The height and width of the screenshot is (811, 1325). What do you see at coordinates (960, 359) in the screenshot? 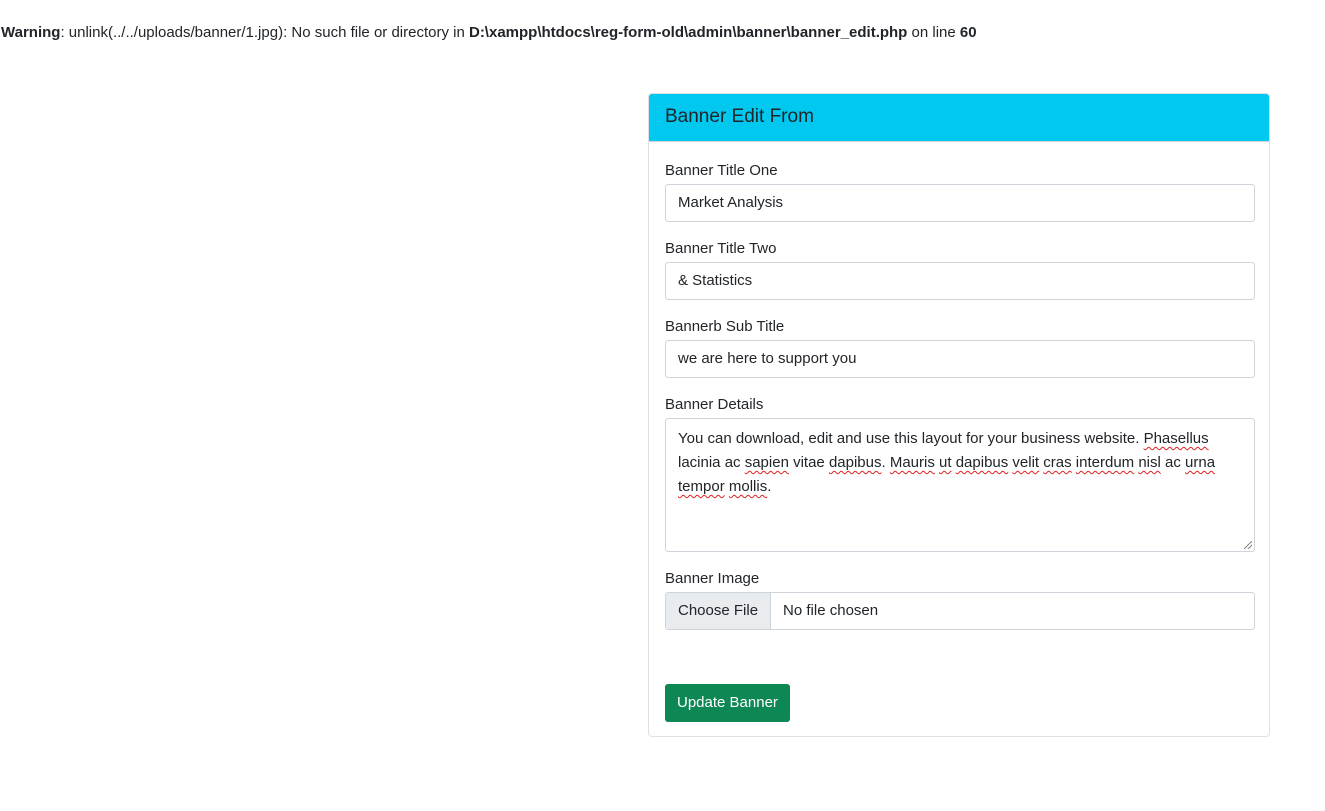
I see `banner-sub-title-input: we are here to support you` at bounding box center [960, 359].